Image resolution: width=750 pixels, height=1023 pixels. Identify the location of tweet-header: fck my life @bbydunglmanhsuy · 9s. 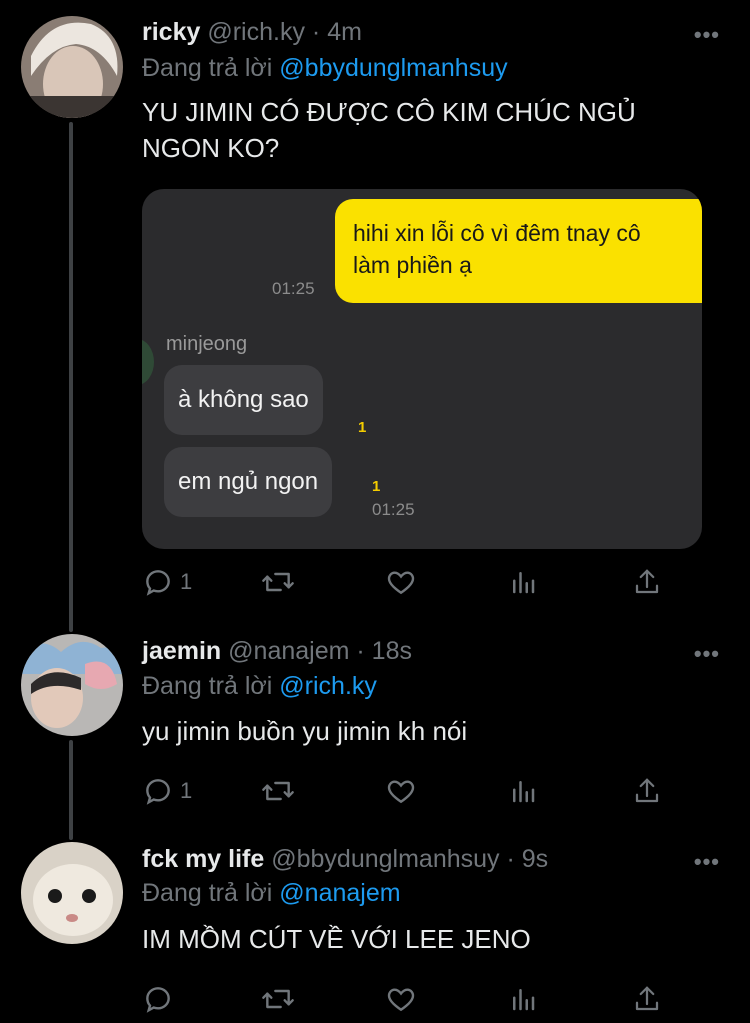
(345, 859).